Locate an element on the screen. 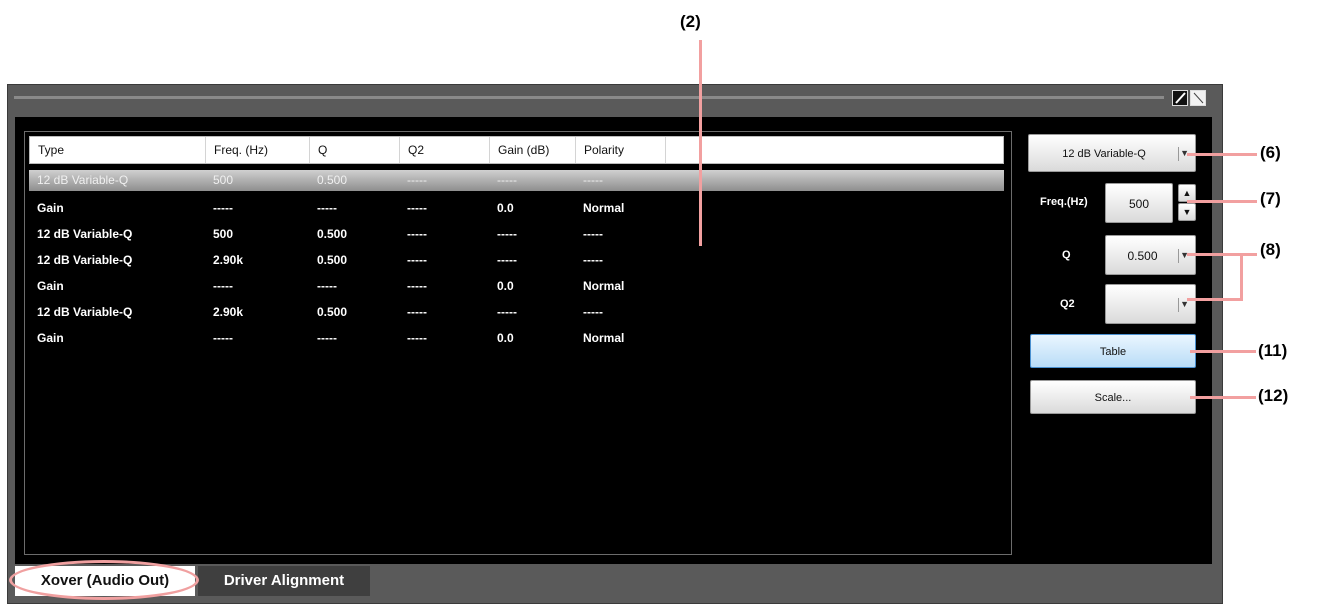 The image size is (1324, 607). callout-8: (8) is located at coordinates (1270, 249).